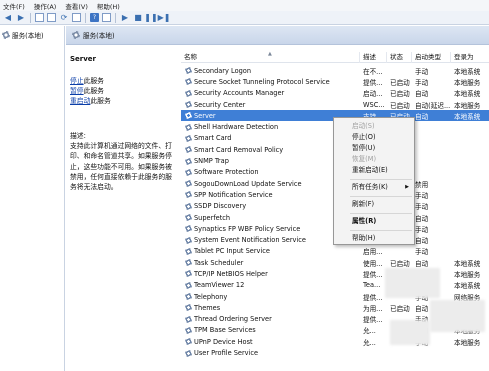 This screenshot has height=371, width=489. Describe the element at coordinates (94, 17) in the screenshot. I see `help-icon: ?` at that location.